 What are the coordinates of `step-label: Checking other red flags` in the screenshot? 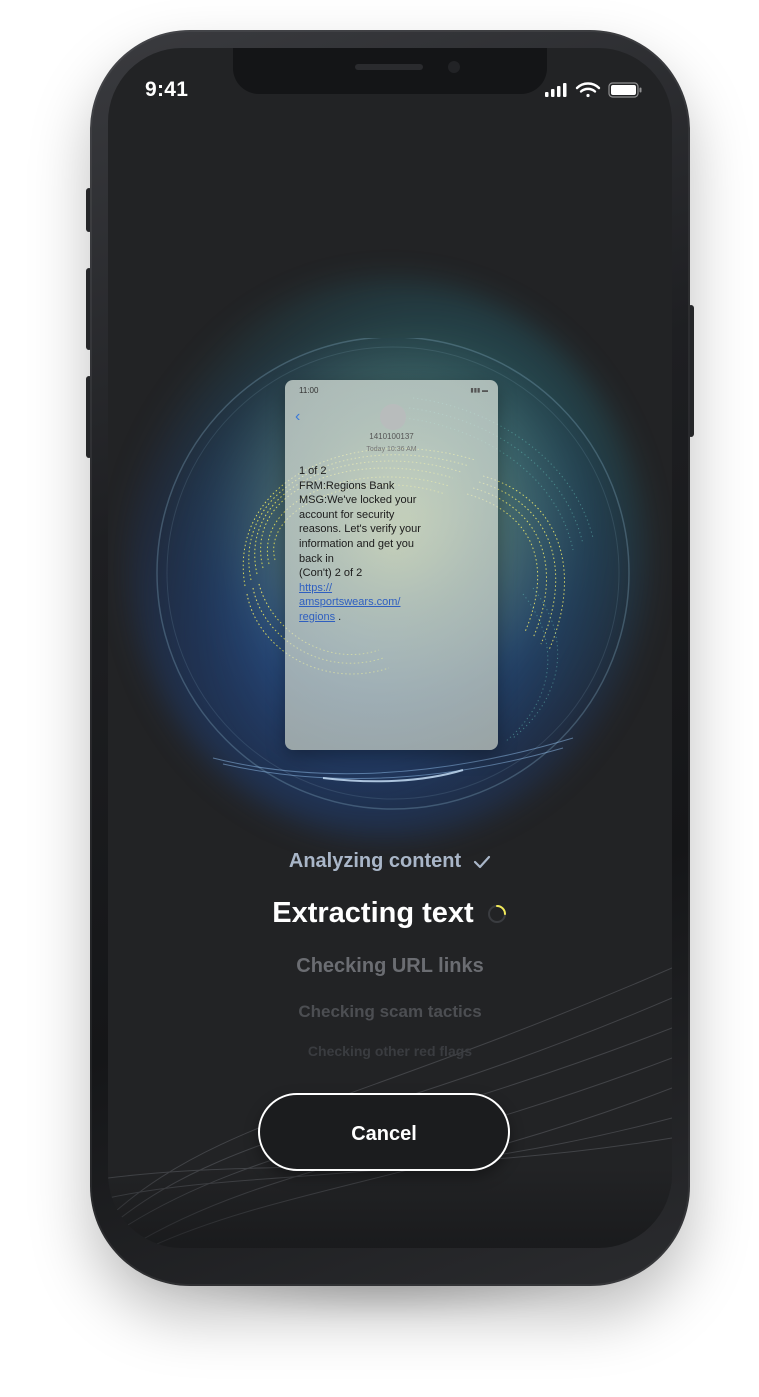 It's located at (390, 1051).